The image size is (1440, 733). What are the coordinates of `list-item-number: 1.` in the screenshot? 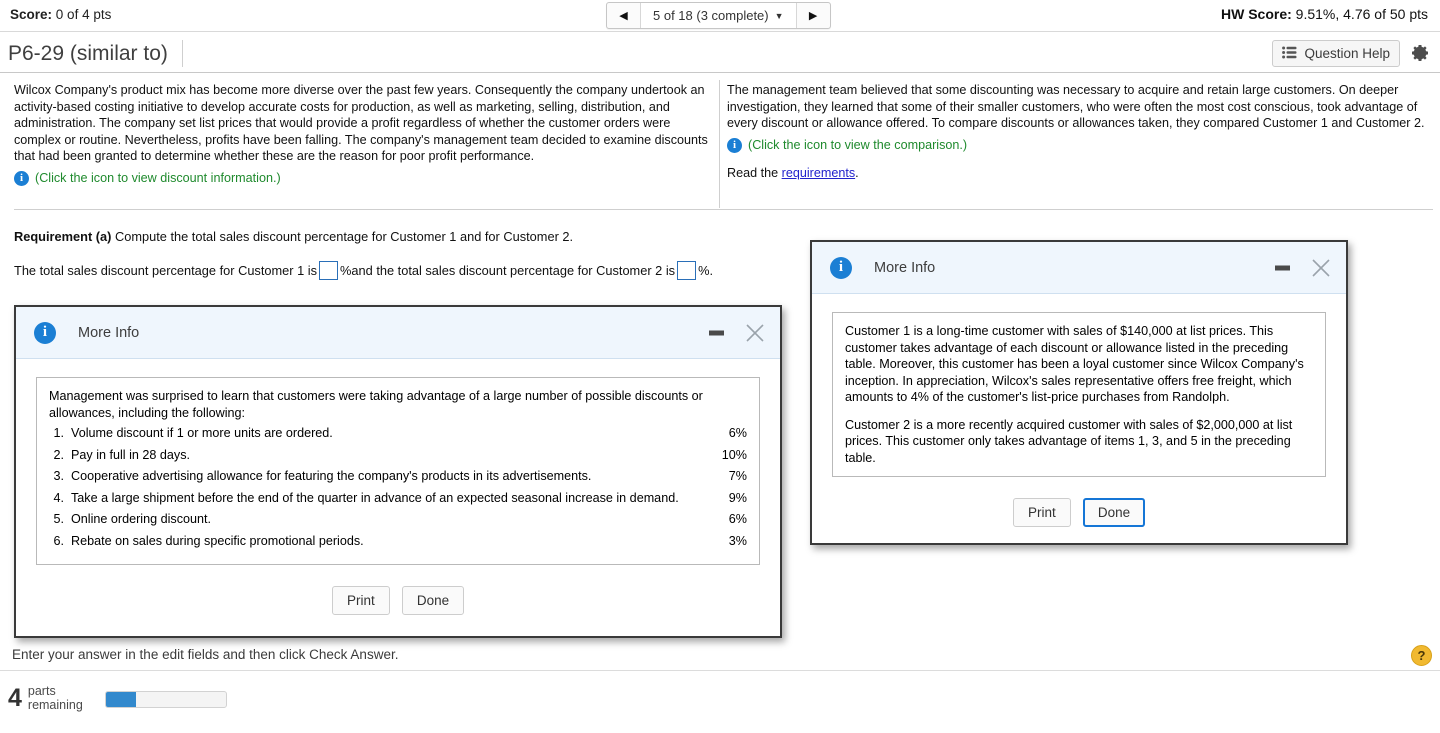 It's located at (58, 433).